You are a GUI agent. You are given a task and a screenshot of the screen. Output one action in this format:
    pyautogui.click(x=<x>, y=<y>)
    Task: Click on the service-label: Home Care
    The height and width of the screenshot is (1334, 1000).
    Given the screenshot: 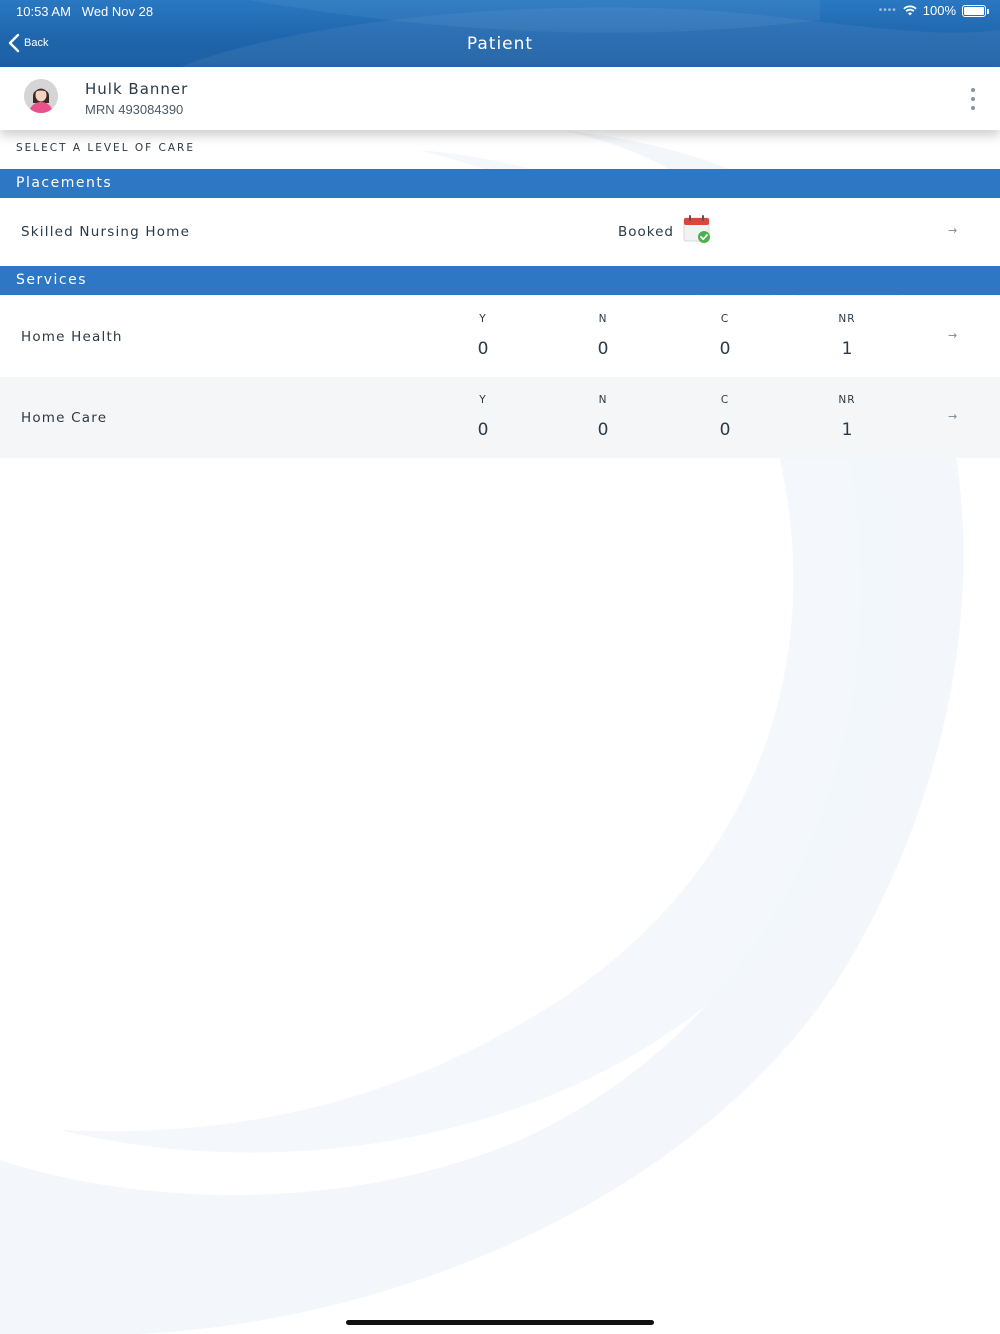 What is the action you would take?
    pyautogui.click(x=64, y=418)
    